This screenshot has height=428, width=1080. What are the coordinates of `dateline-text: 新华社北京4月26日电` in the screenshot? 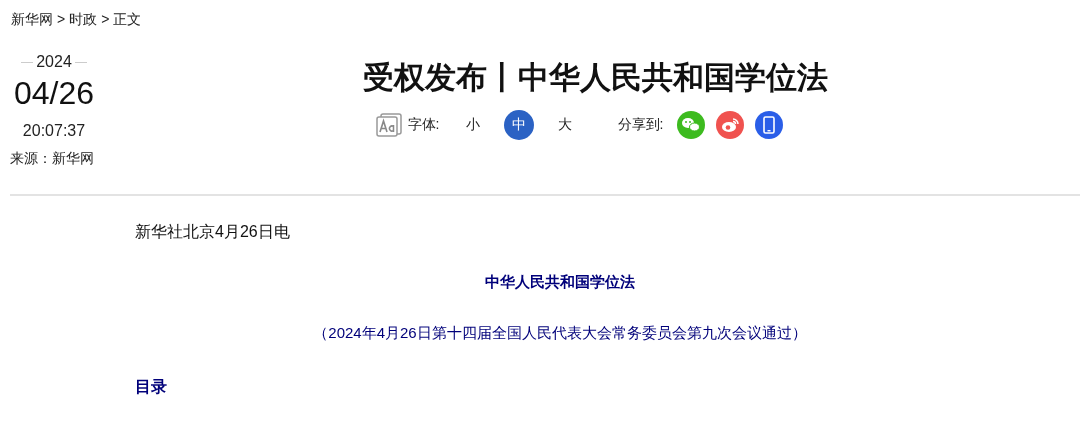 It's located at (213, 232).